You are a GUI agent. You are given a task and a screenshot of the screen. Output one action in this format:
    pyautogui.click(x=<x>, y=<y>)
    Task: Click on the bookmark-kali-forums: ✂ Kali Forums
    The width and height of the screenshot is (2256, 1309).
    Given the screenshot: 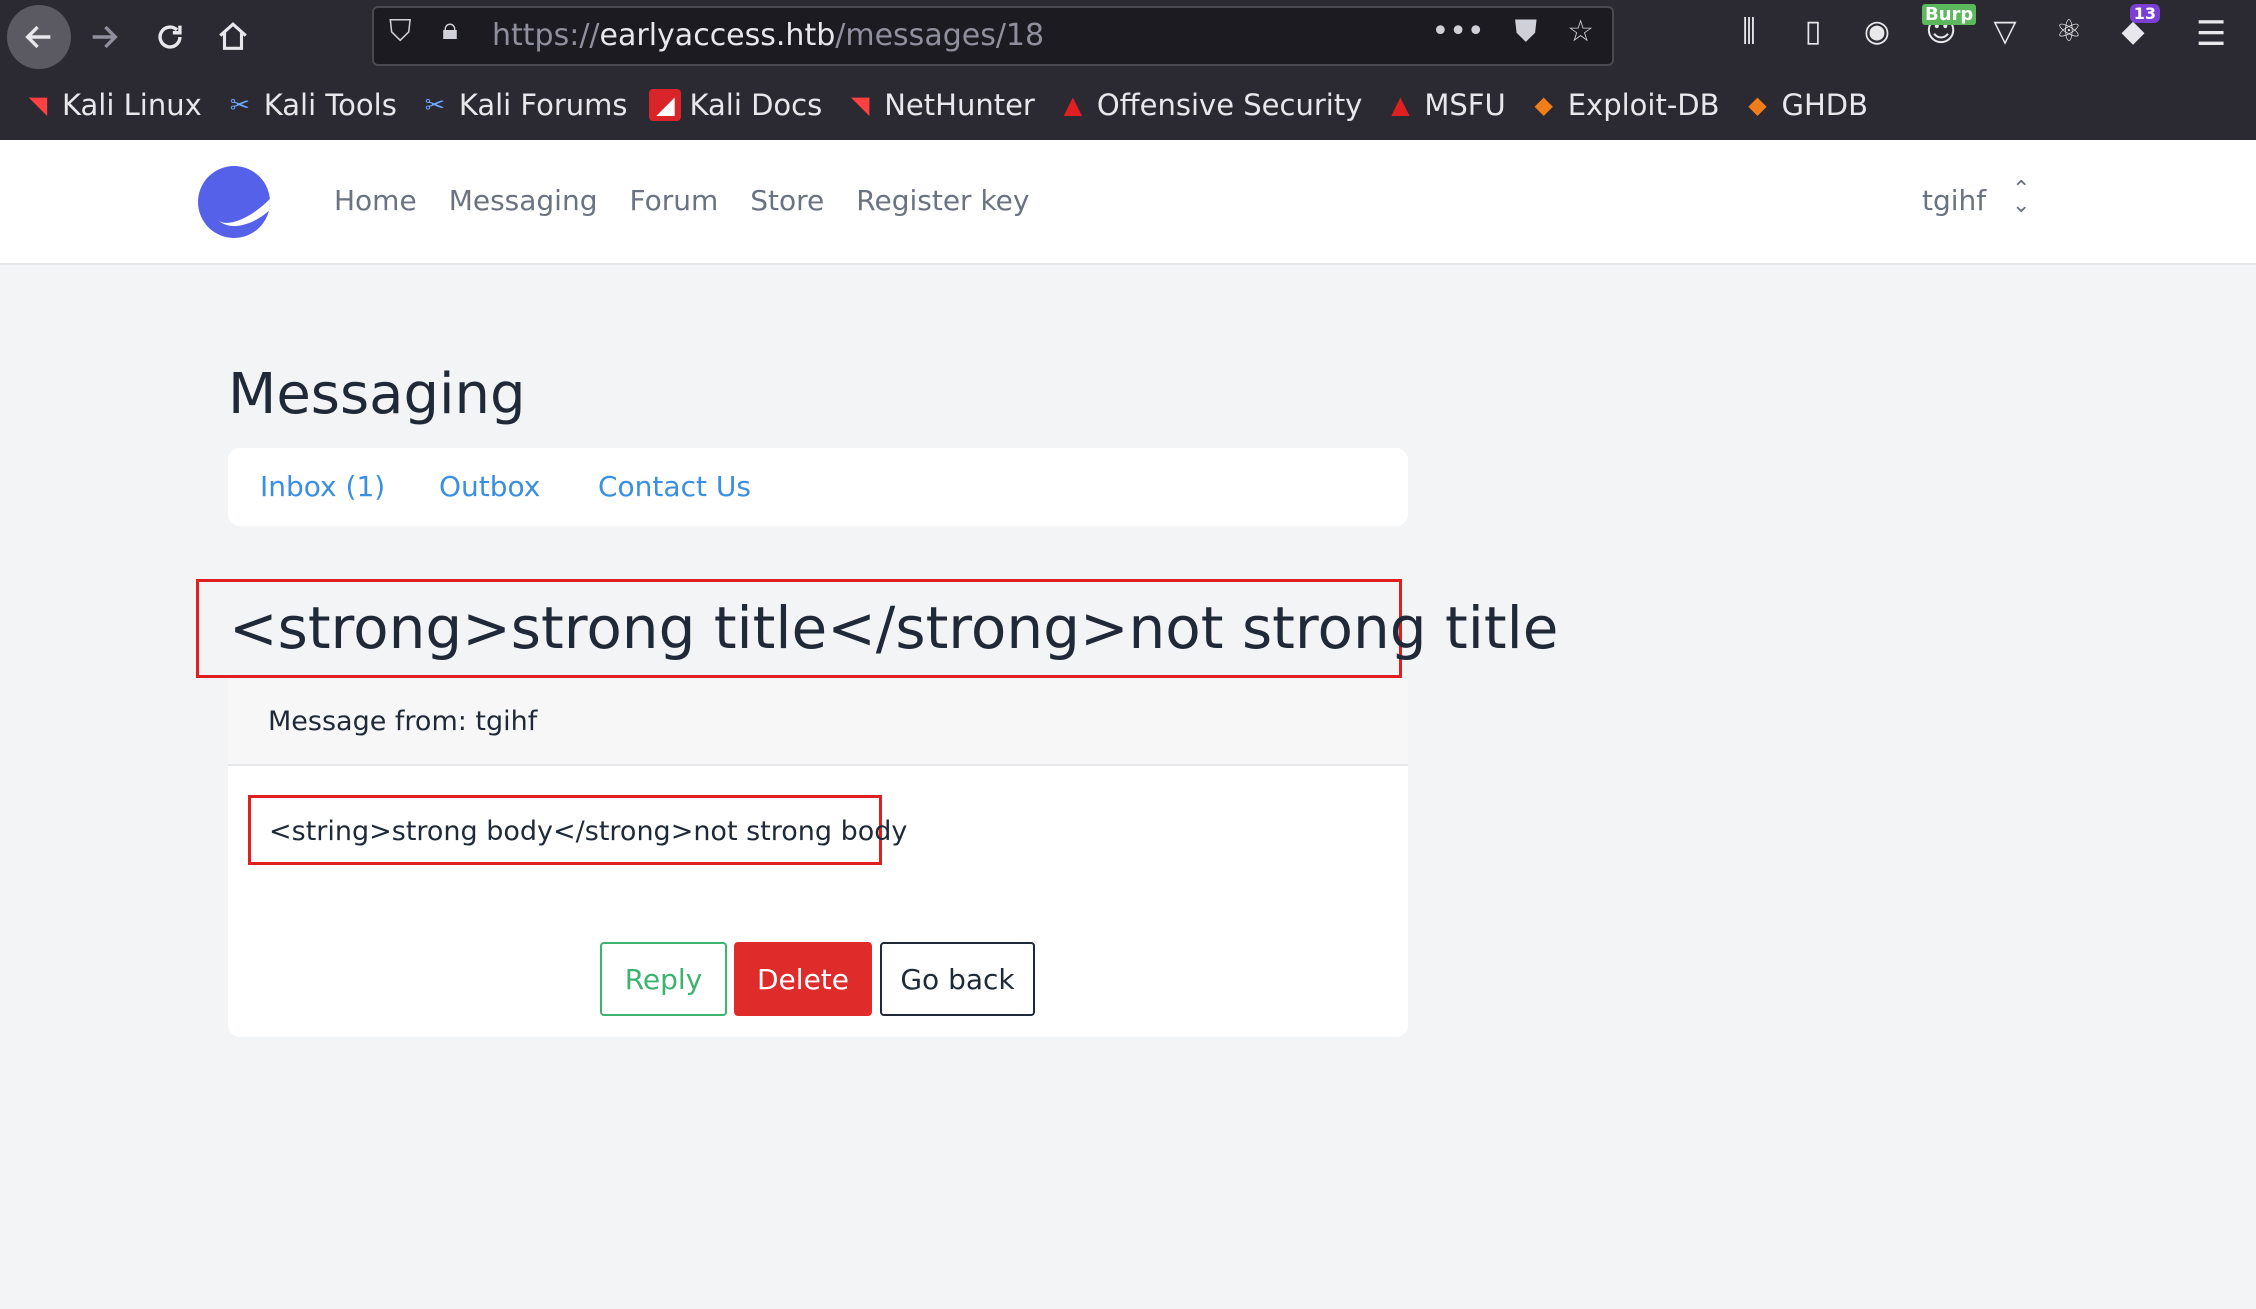 What is the action you would take?
    pyautogui.click(x=523, y=105)
    